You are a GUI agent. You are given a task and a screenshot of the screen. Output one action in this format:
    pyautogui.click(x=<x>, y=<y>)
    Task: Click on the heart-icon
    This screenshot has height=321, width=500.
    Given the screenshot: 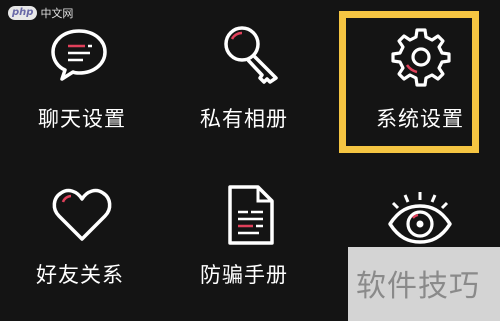 What is the action you would take?
    pyautogui.click(x=82, y=214)
    